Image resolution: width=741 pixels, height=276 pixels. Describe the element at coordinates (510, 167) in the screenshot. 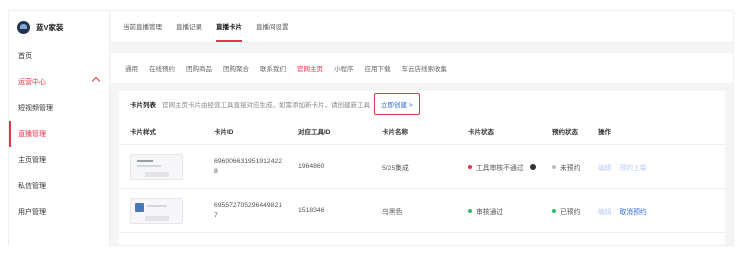

I see `status-badge: 工具审核不通过` at that location.